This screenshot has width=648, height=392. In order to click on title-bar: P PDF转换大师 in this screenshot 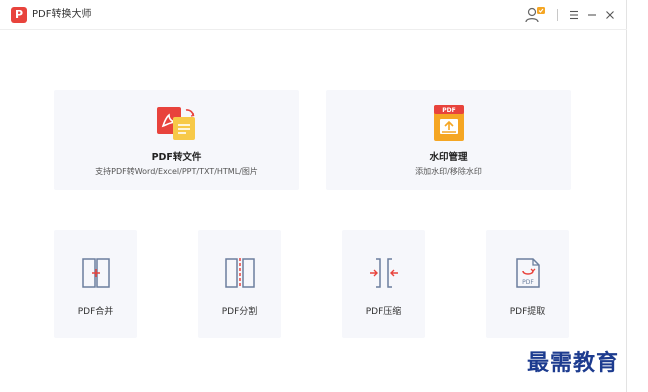, I will do `click(313, 15)`.